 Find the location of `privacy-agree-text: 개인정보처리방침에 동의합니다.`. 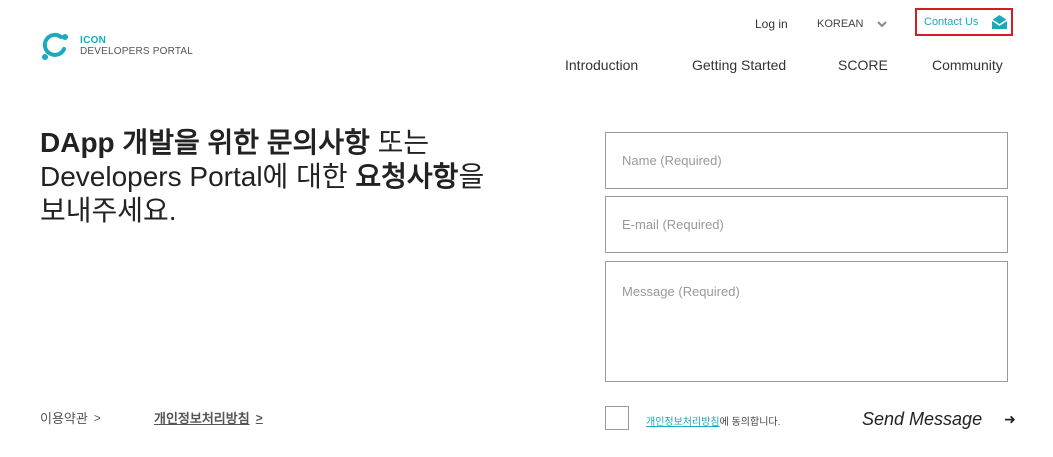

privacy-agree-text: 개인정보처리방침에 동의합니다. is located at coordinates (713, 420).